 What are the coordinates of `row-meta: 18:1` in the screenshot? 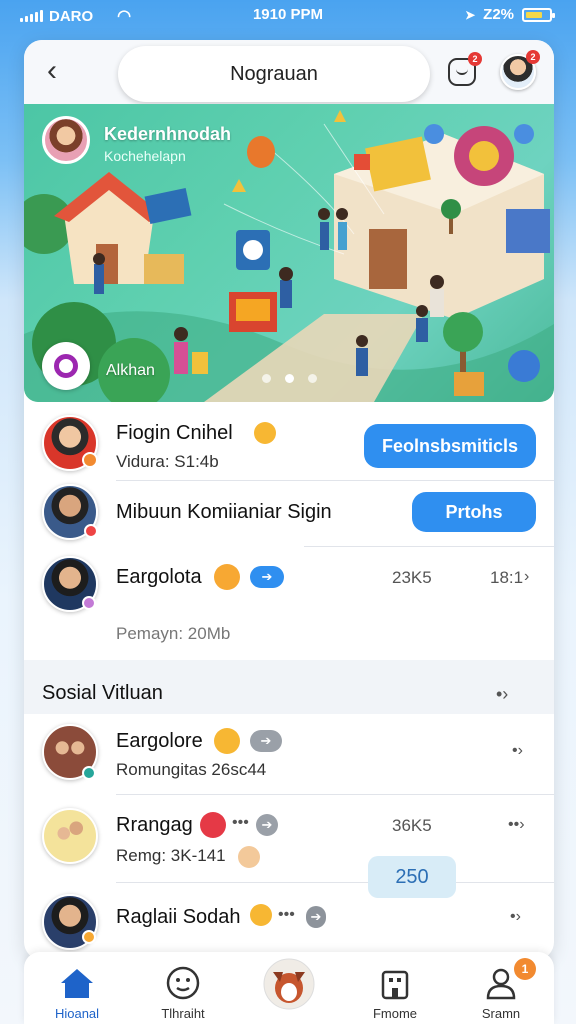 It's located at (507, 577).